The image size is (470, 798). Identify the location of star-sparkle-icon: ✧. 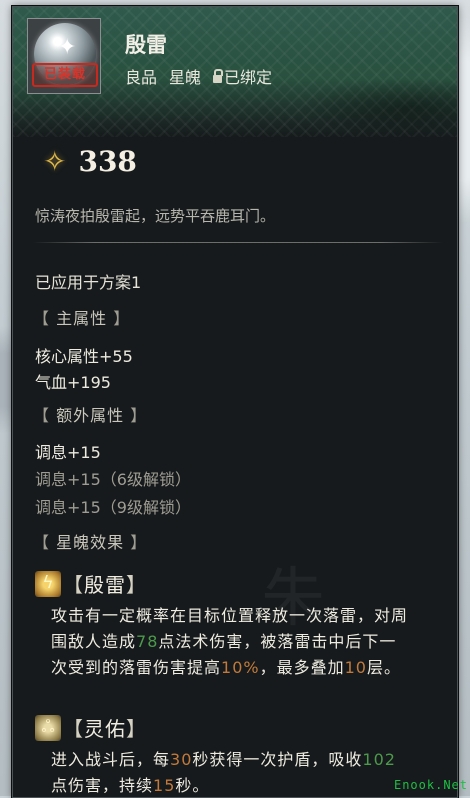
(55, 161).